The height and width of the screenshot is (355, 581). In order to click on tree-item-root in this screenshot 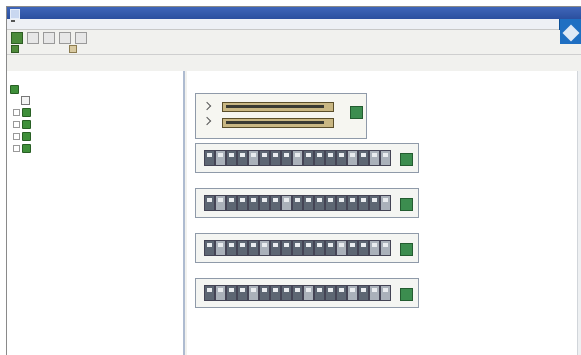, I will do `click(15, 89)`.